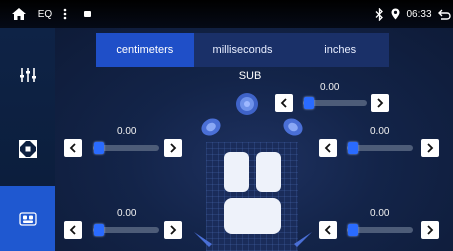 The image size is (453, 251). I want to click on front-right-speaker-icon, so click(293, 127).